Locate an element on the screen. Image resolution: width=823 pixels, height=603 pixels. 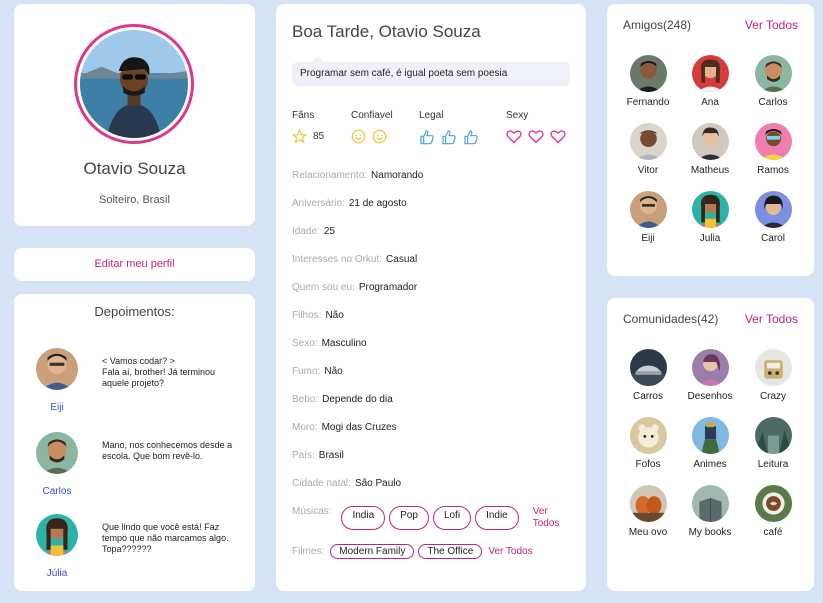
testimonial-author: Carlos is located at coordinates (57, 491).